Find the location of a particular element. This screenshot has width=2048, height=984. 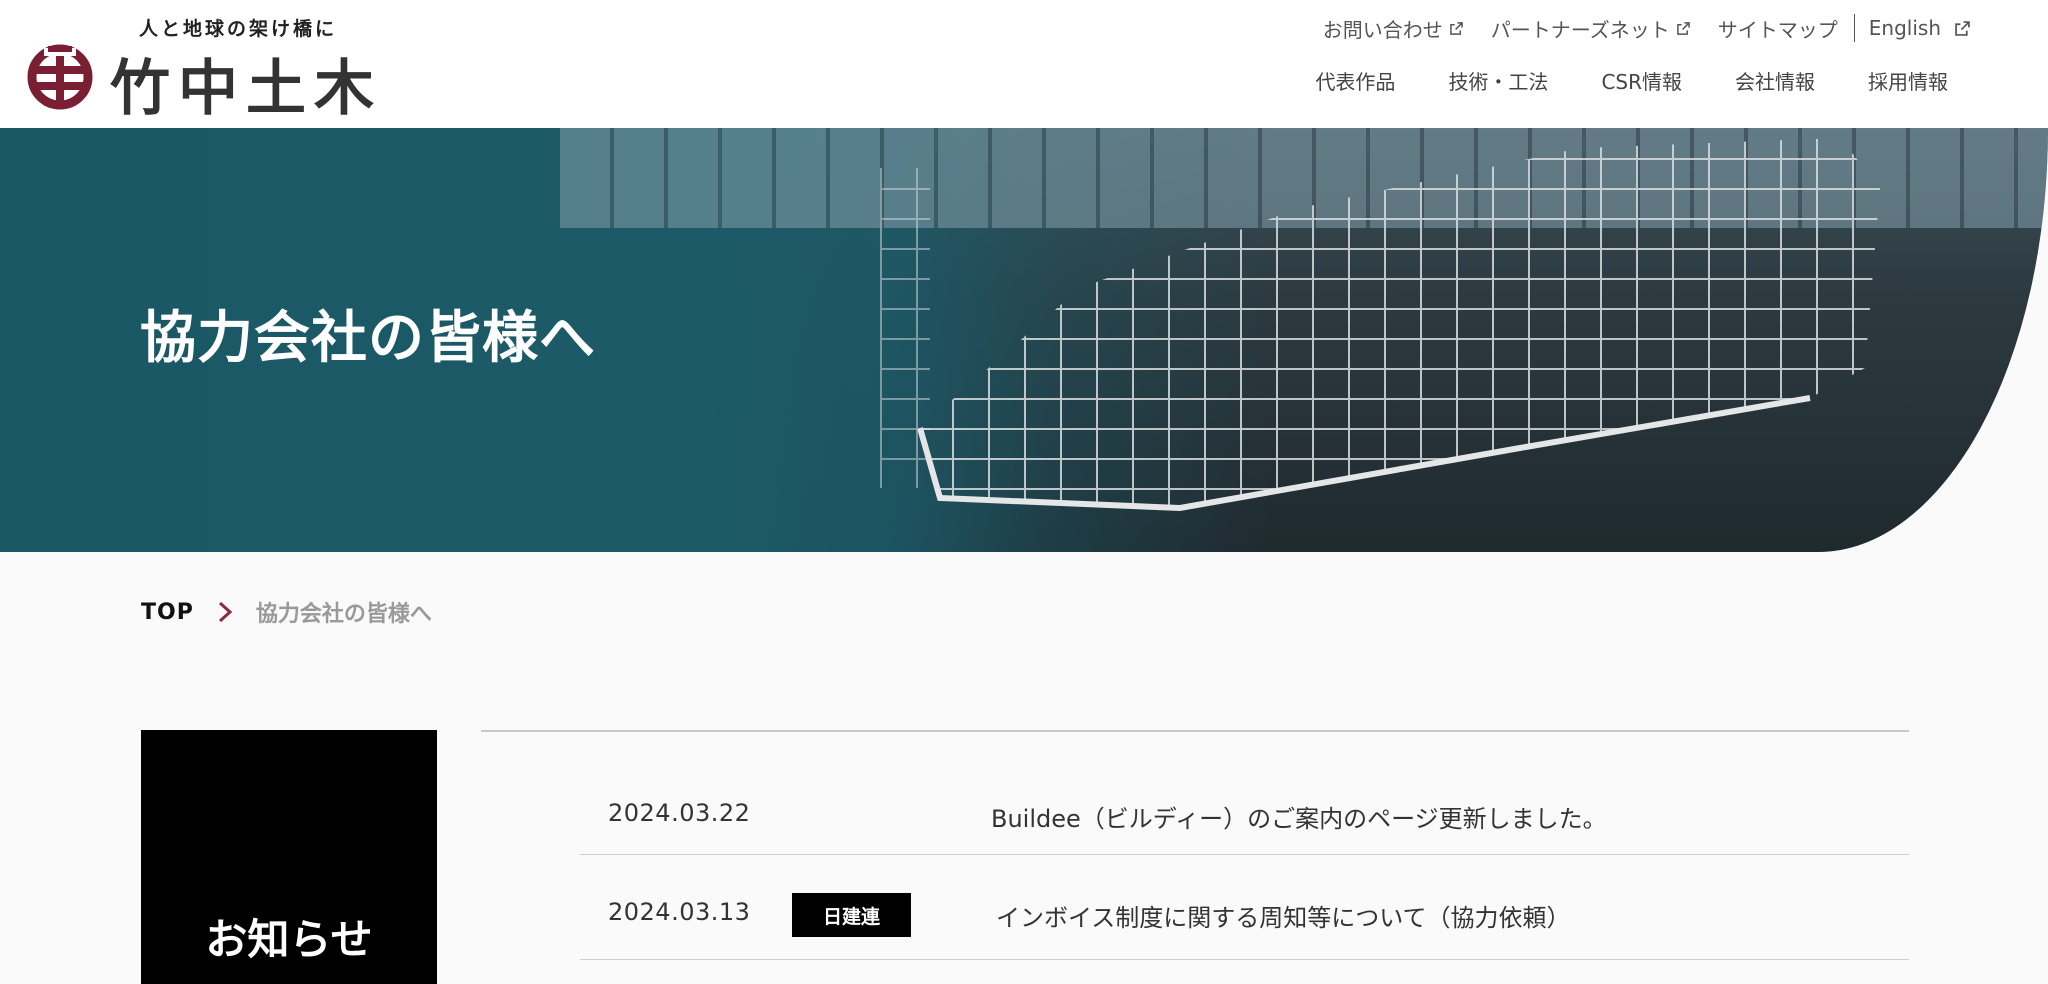

nav-item-company: 会社情報 is located at coordinates (1775, 80).